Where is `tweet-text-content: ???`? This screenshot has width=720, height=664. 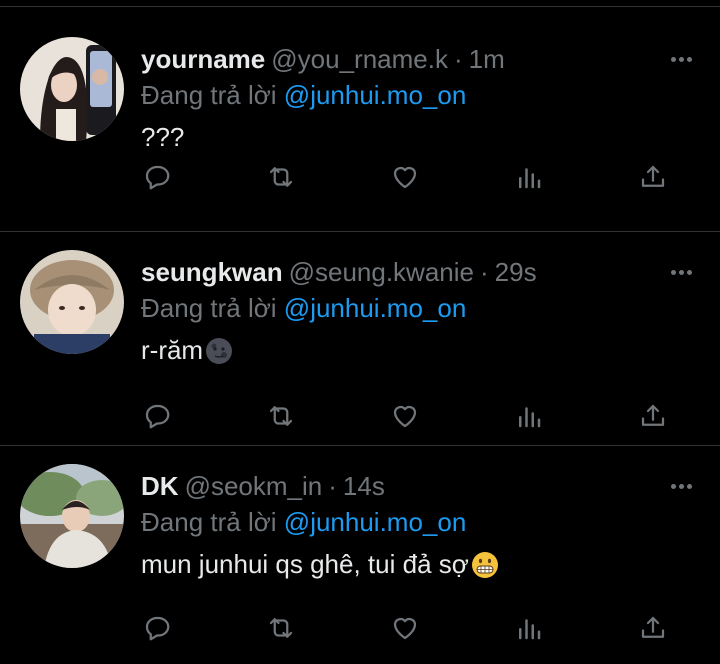
tweet-text-content: ??? is located at coordinates (163, 137).